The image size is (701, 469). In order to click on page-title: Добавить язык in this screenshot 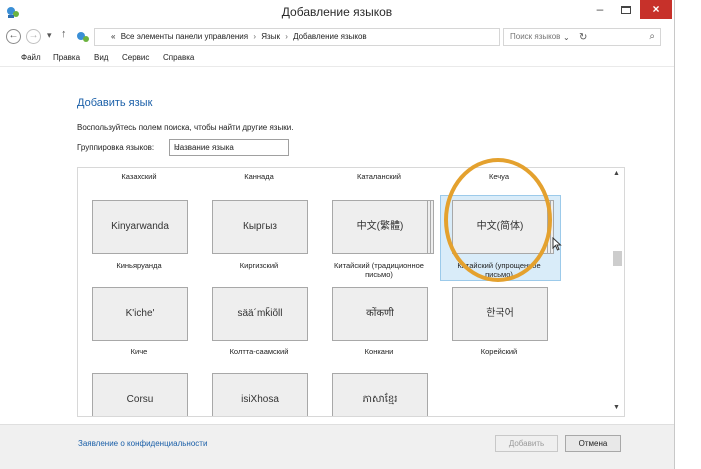, I will do `click(115, 103)`.